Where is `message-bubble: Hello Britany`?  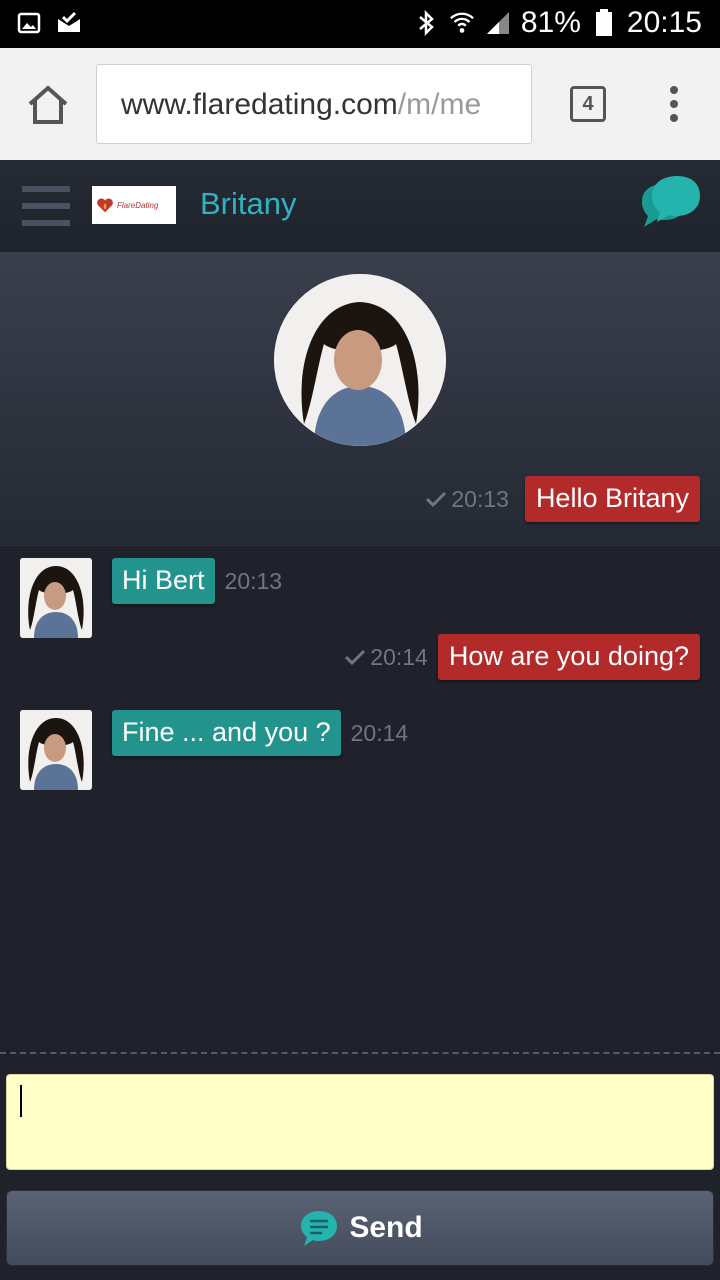
message-bubble: Hello Britany is located at coordinates (612, 499).